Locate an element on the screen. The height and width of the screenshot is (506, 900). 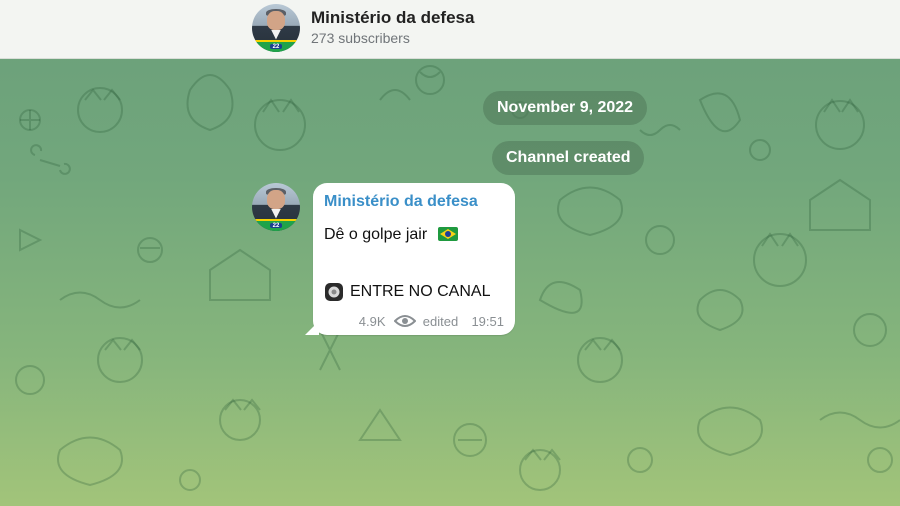
date-separator: November 9, 2022 is located at coordinates (565, 108).